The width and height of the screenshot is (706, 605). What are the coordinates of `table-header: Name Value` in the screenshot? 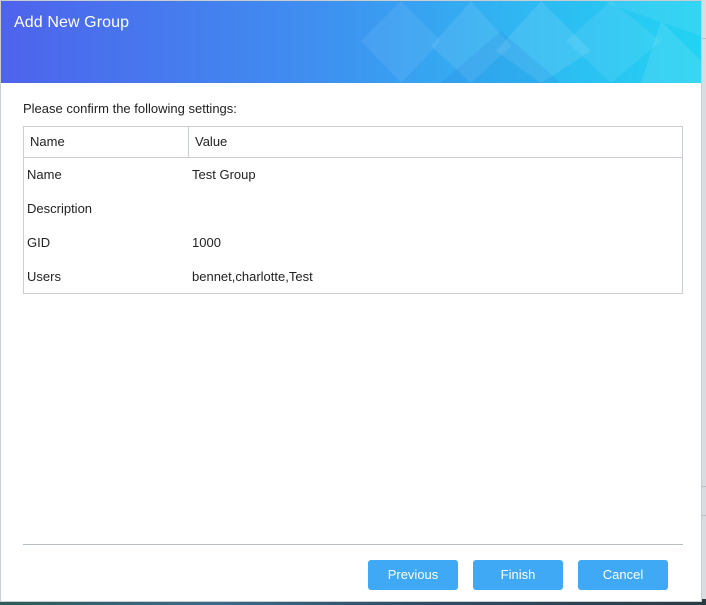 It's located at (353, 142).